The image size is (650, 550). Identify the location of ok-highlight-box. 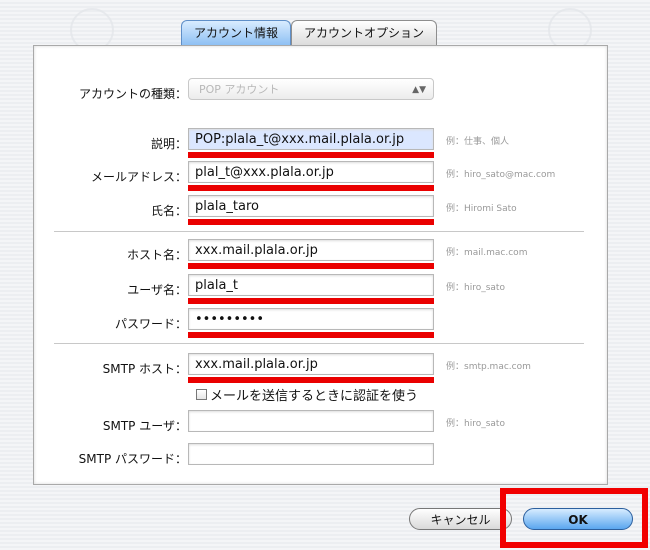
(574, 518).